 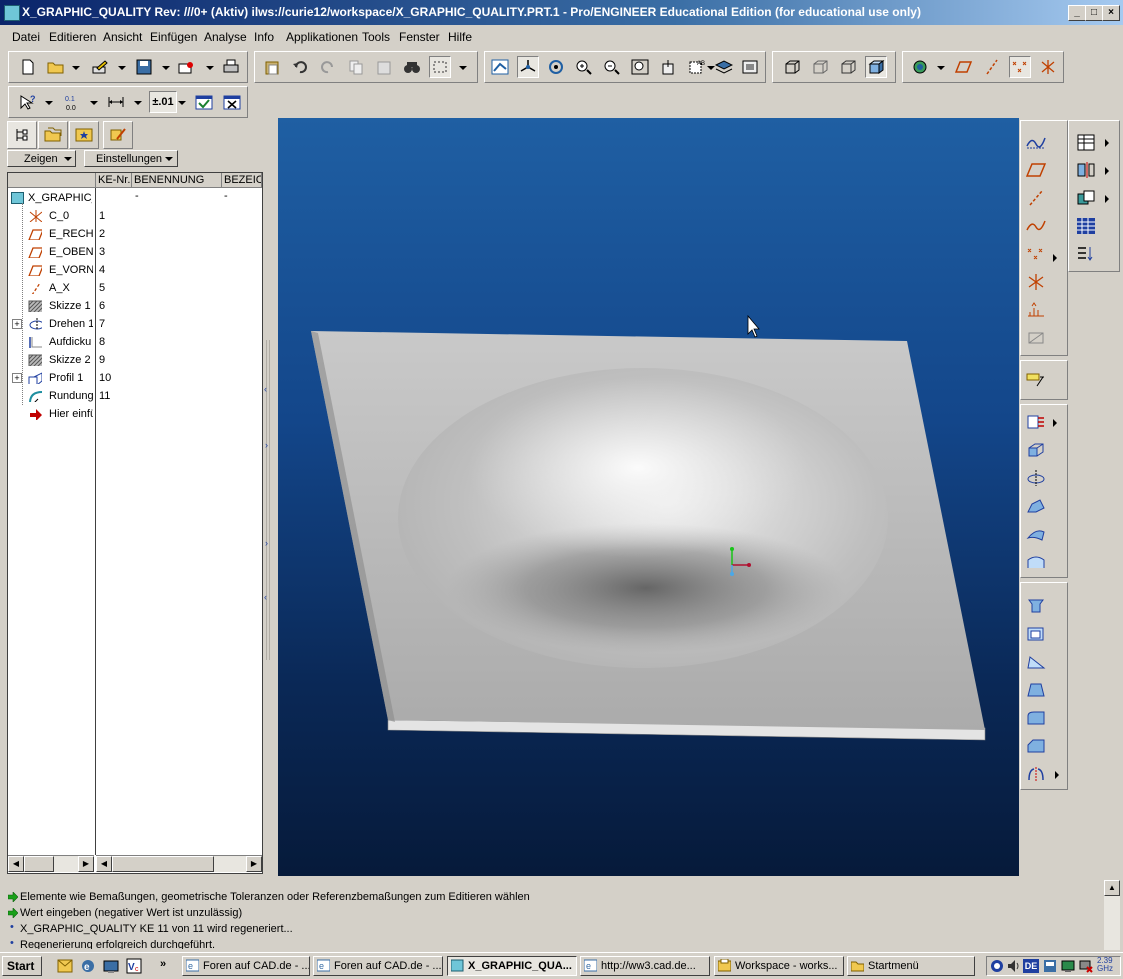 What do you see at coordinates (266, 543) in the screenshot?
I see `expand-right-icon: ›` at bounding box center [266, 543].